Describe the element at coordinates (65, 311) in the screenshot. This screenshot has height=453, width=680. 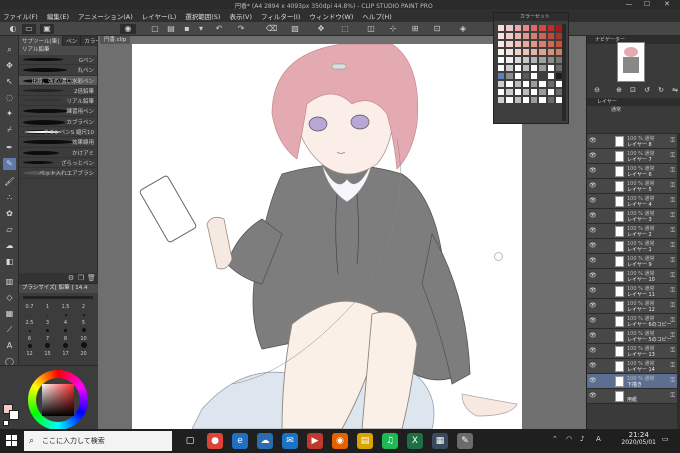
I see `size-preset: 1.5` at that location.